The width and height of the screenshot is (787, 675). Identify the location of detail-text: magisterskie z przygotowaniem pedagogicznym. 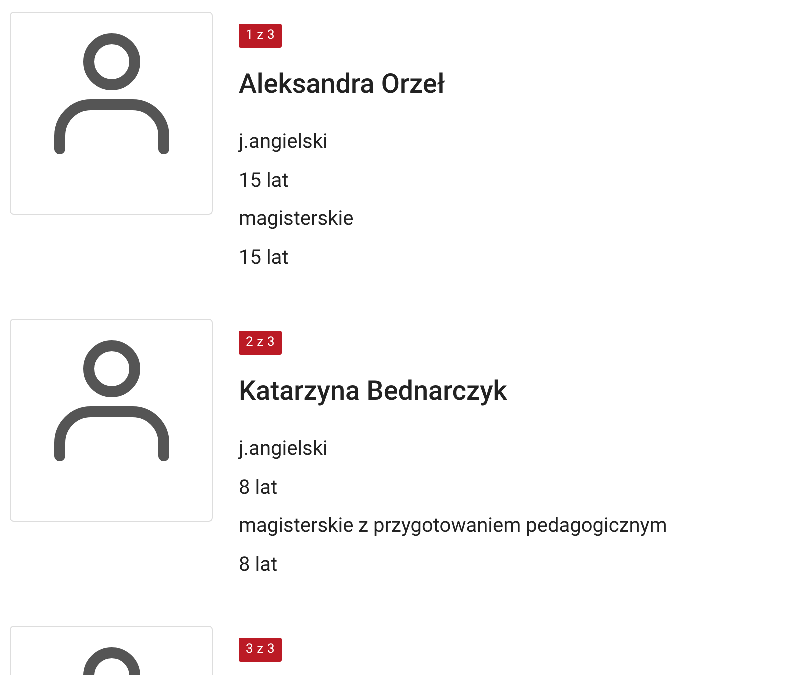
(453, 525).